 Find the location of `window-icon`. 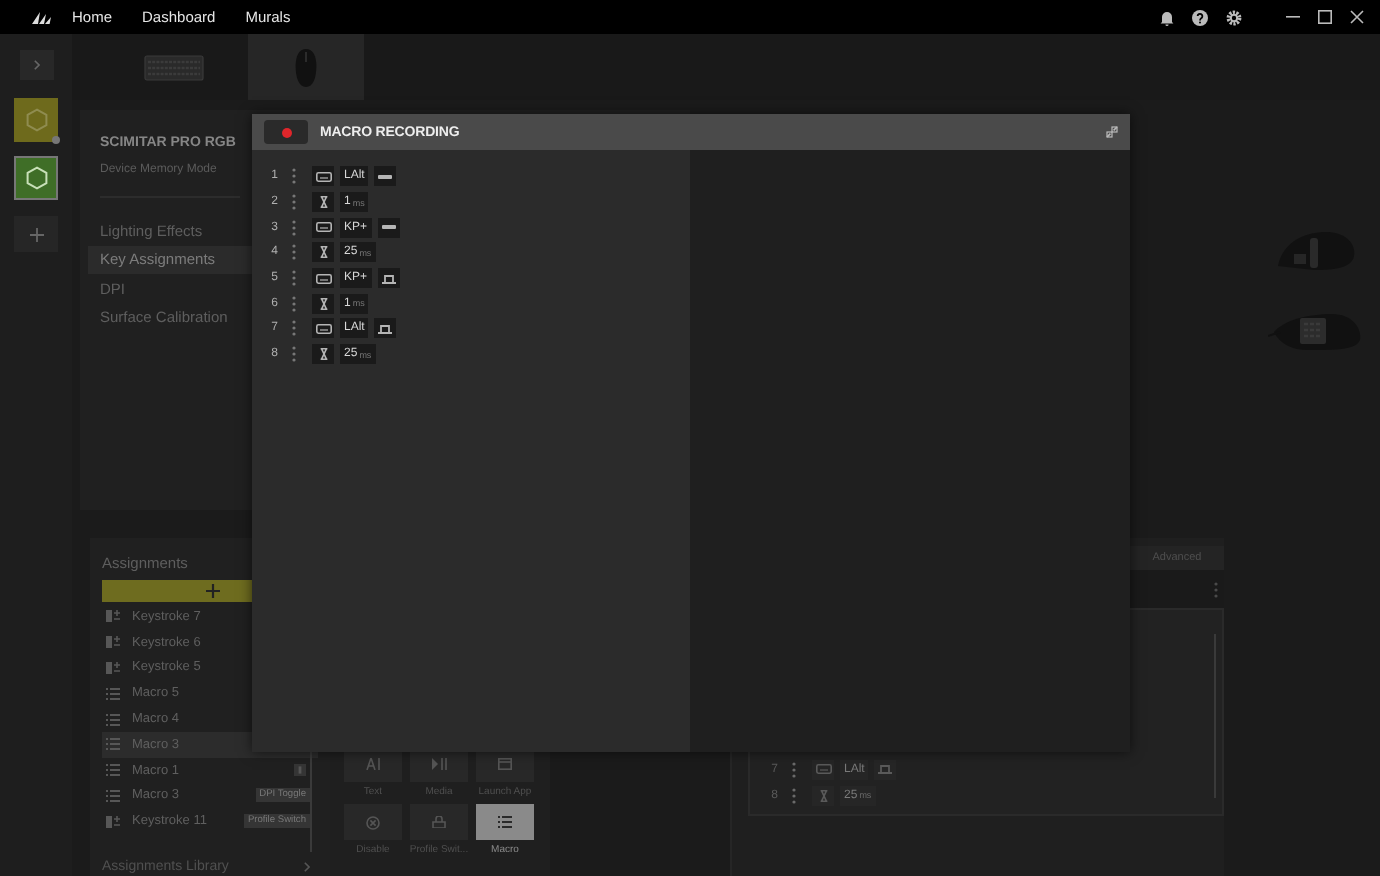

window-icon is located at coordinates (505, 764).